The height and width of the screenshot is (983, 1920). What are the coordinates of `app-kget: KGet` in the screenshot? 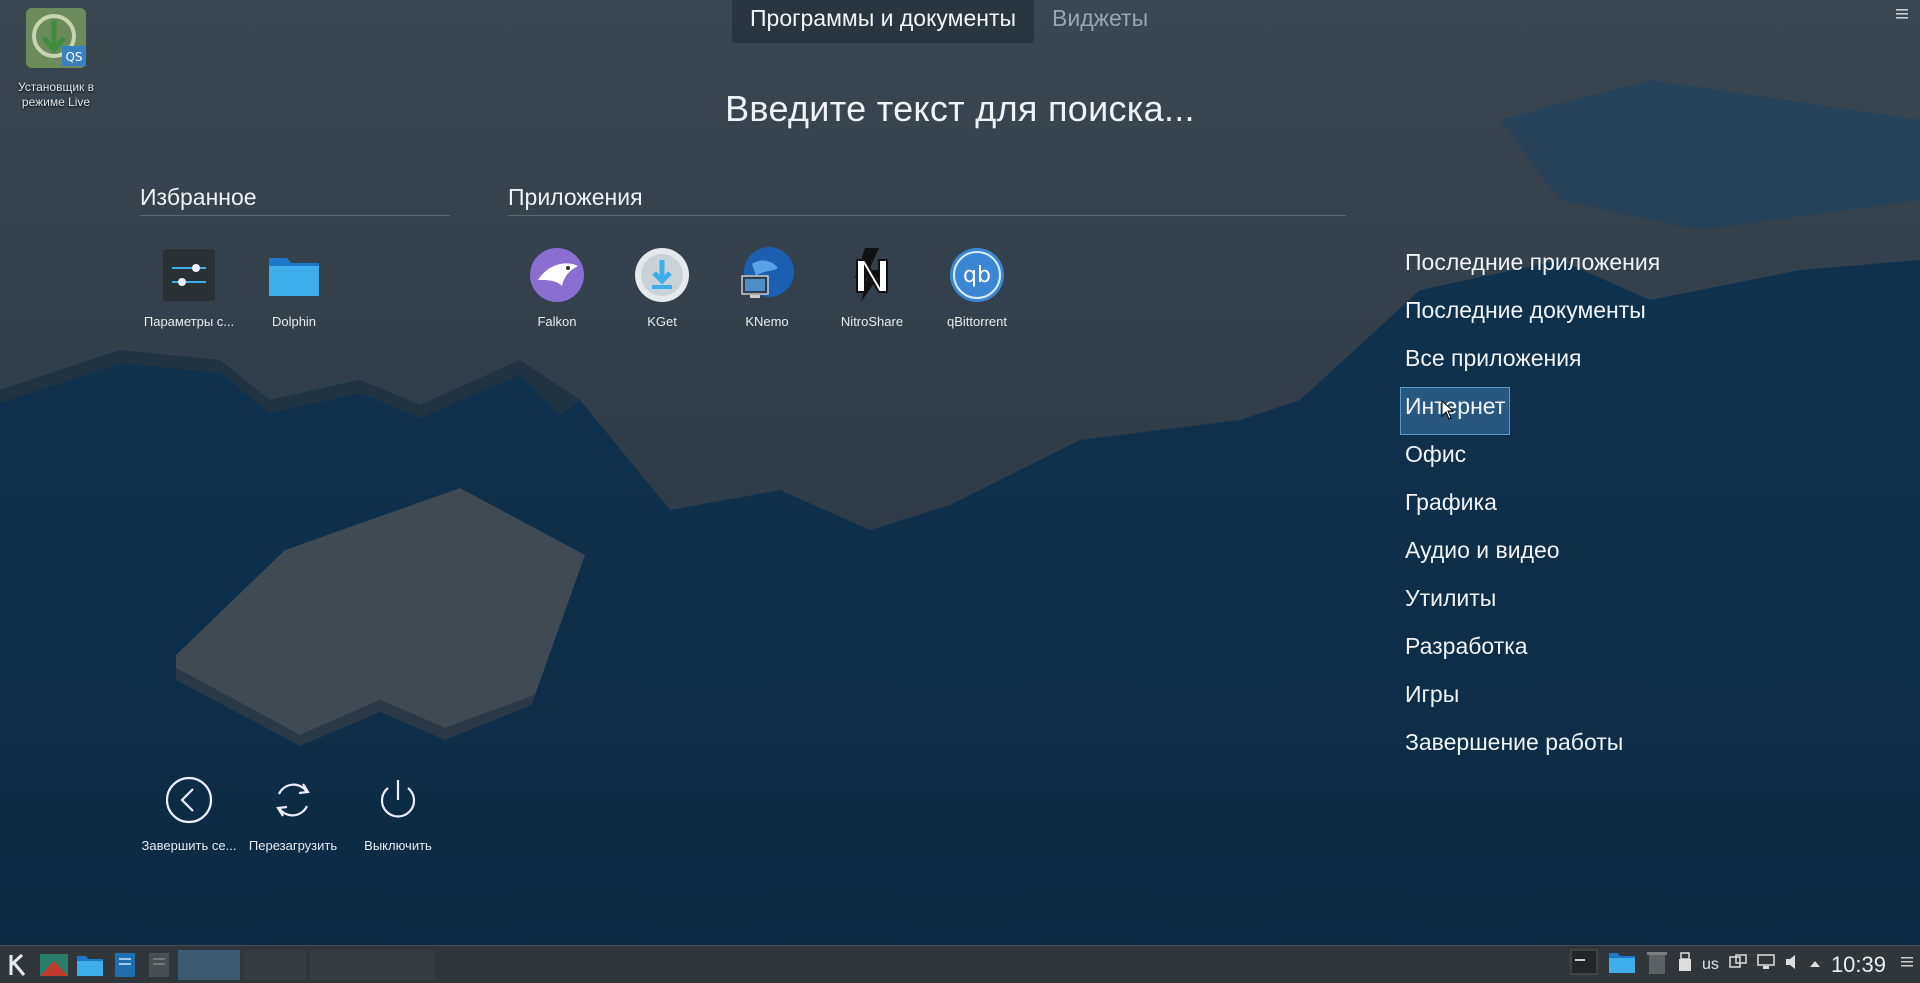 It's located at (662, 287).